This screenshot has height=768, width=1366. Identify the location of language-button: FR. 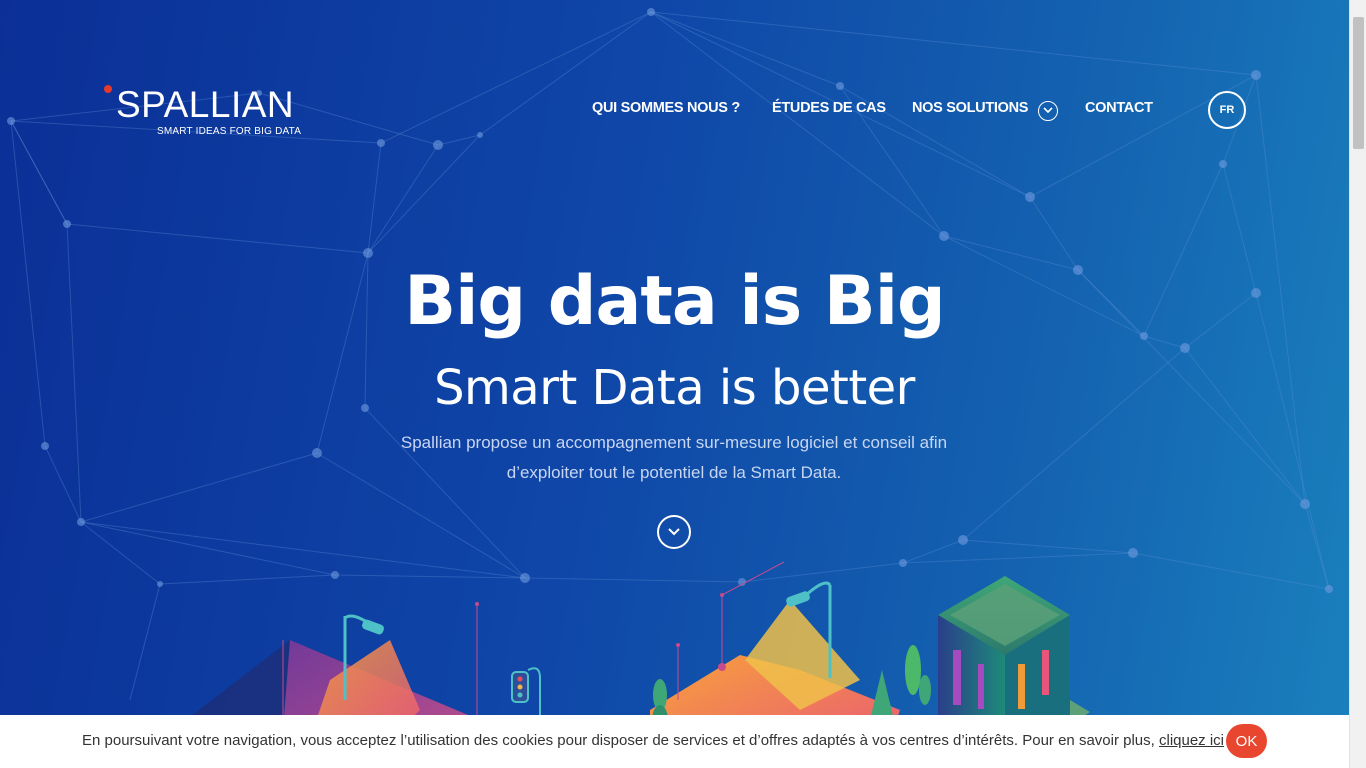
(1227, 110).